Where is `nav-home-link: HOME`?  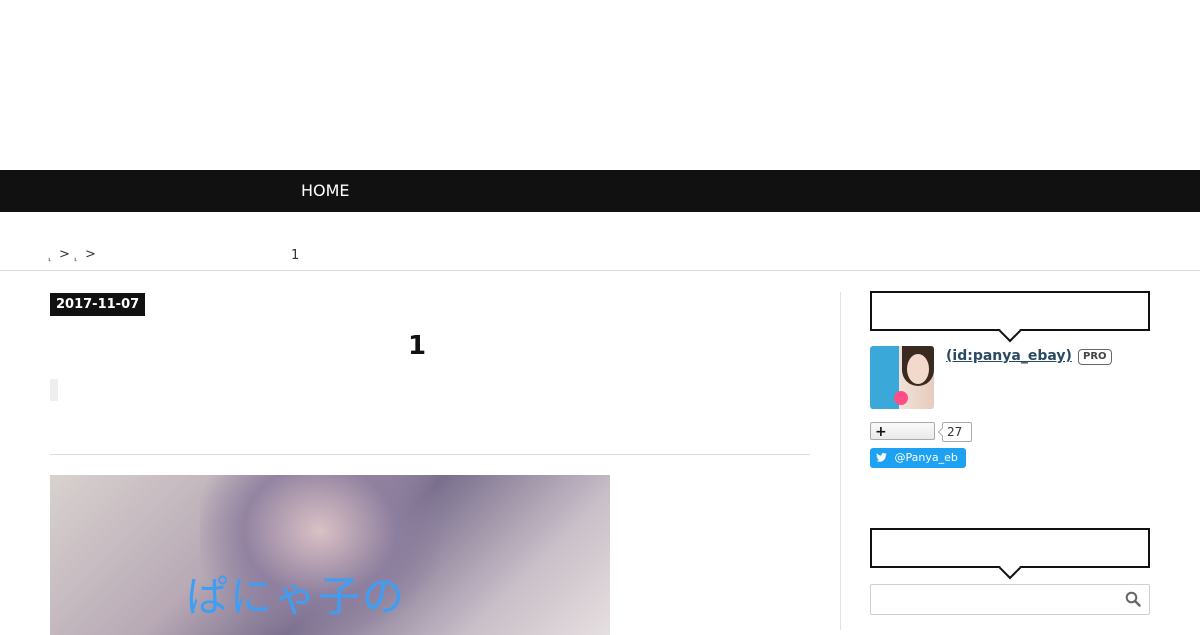
nav-home-link: HOME is located at coordinates (325, 191).